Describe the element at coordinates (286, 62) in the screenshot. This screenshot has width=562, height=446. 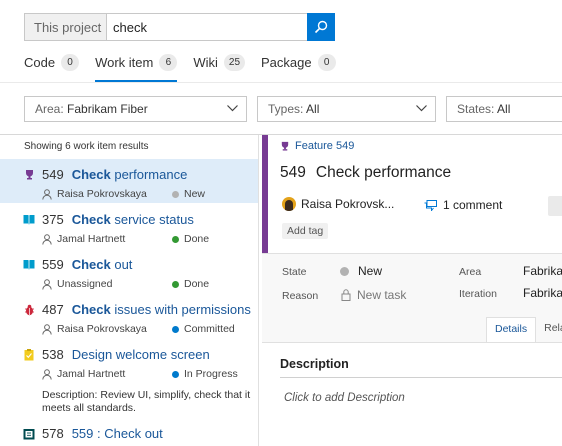
I see `tab-label: Package` at that location.